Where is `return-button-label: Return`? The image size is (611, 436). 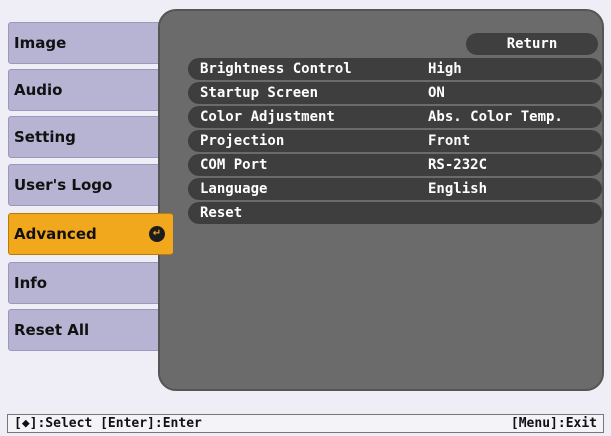 return-button-label: Return is located at coordinates (532, 44).